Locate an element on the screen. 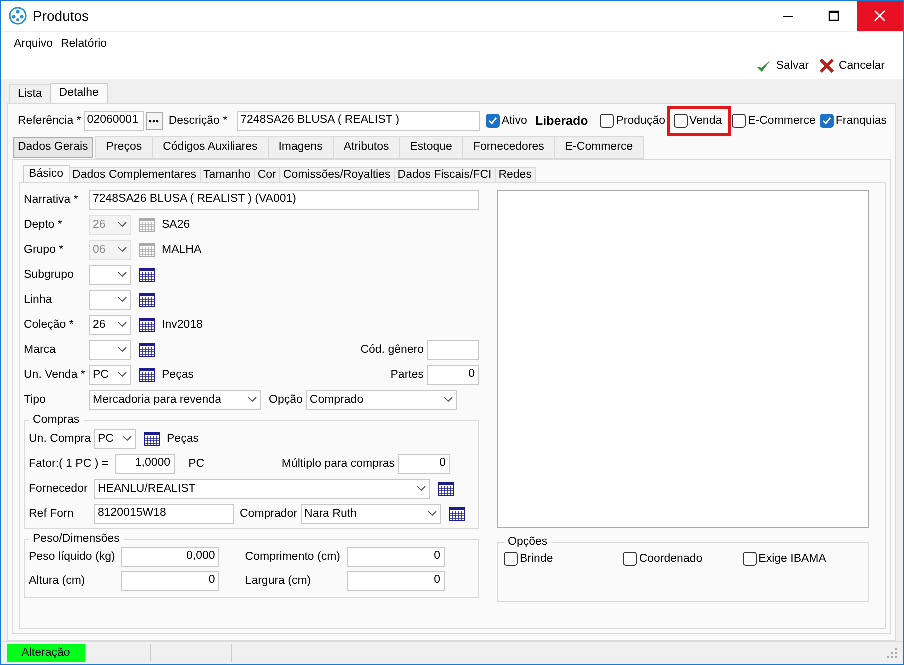 Image resolution: width=904 pixels, height=665 pixels. field-label: Comprador is located at coordinates (269, 514).